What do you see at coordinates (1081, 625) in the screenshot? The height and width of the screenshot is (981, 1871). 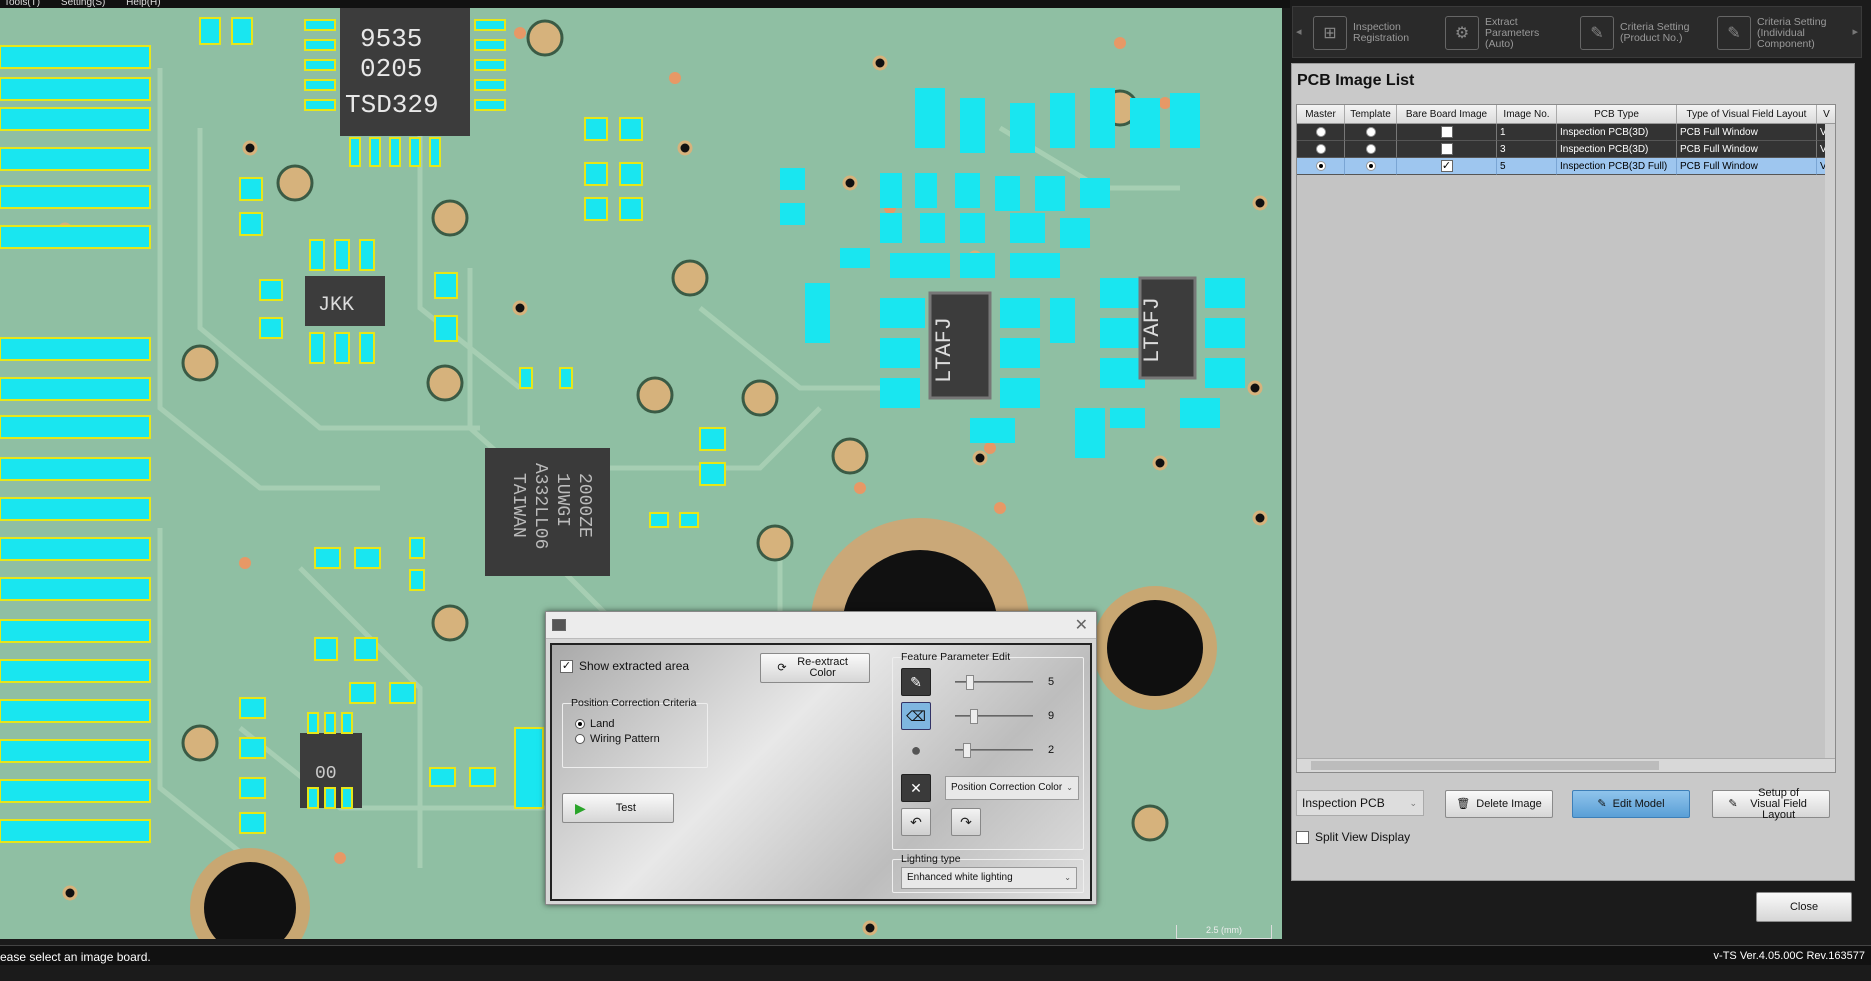 I see `close-icon: ✕` at bounding box center [1081, 625].